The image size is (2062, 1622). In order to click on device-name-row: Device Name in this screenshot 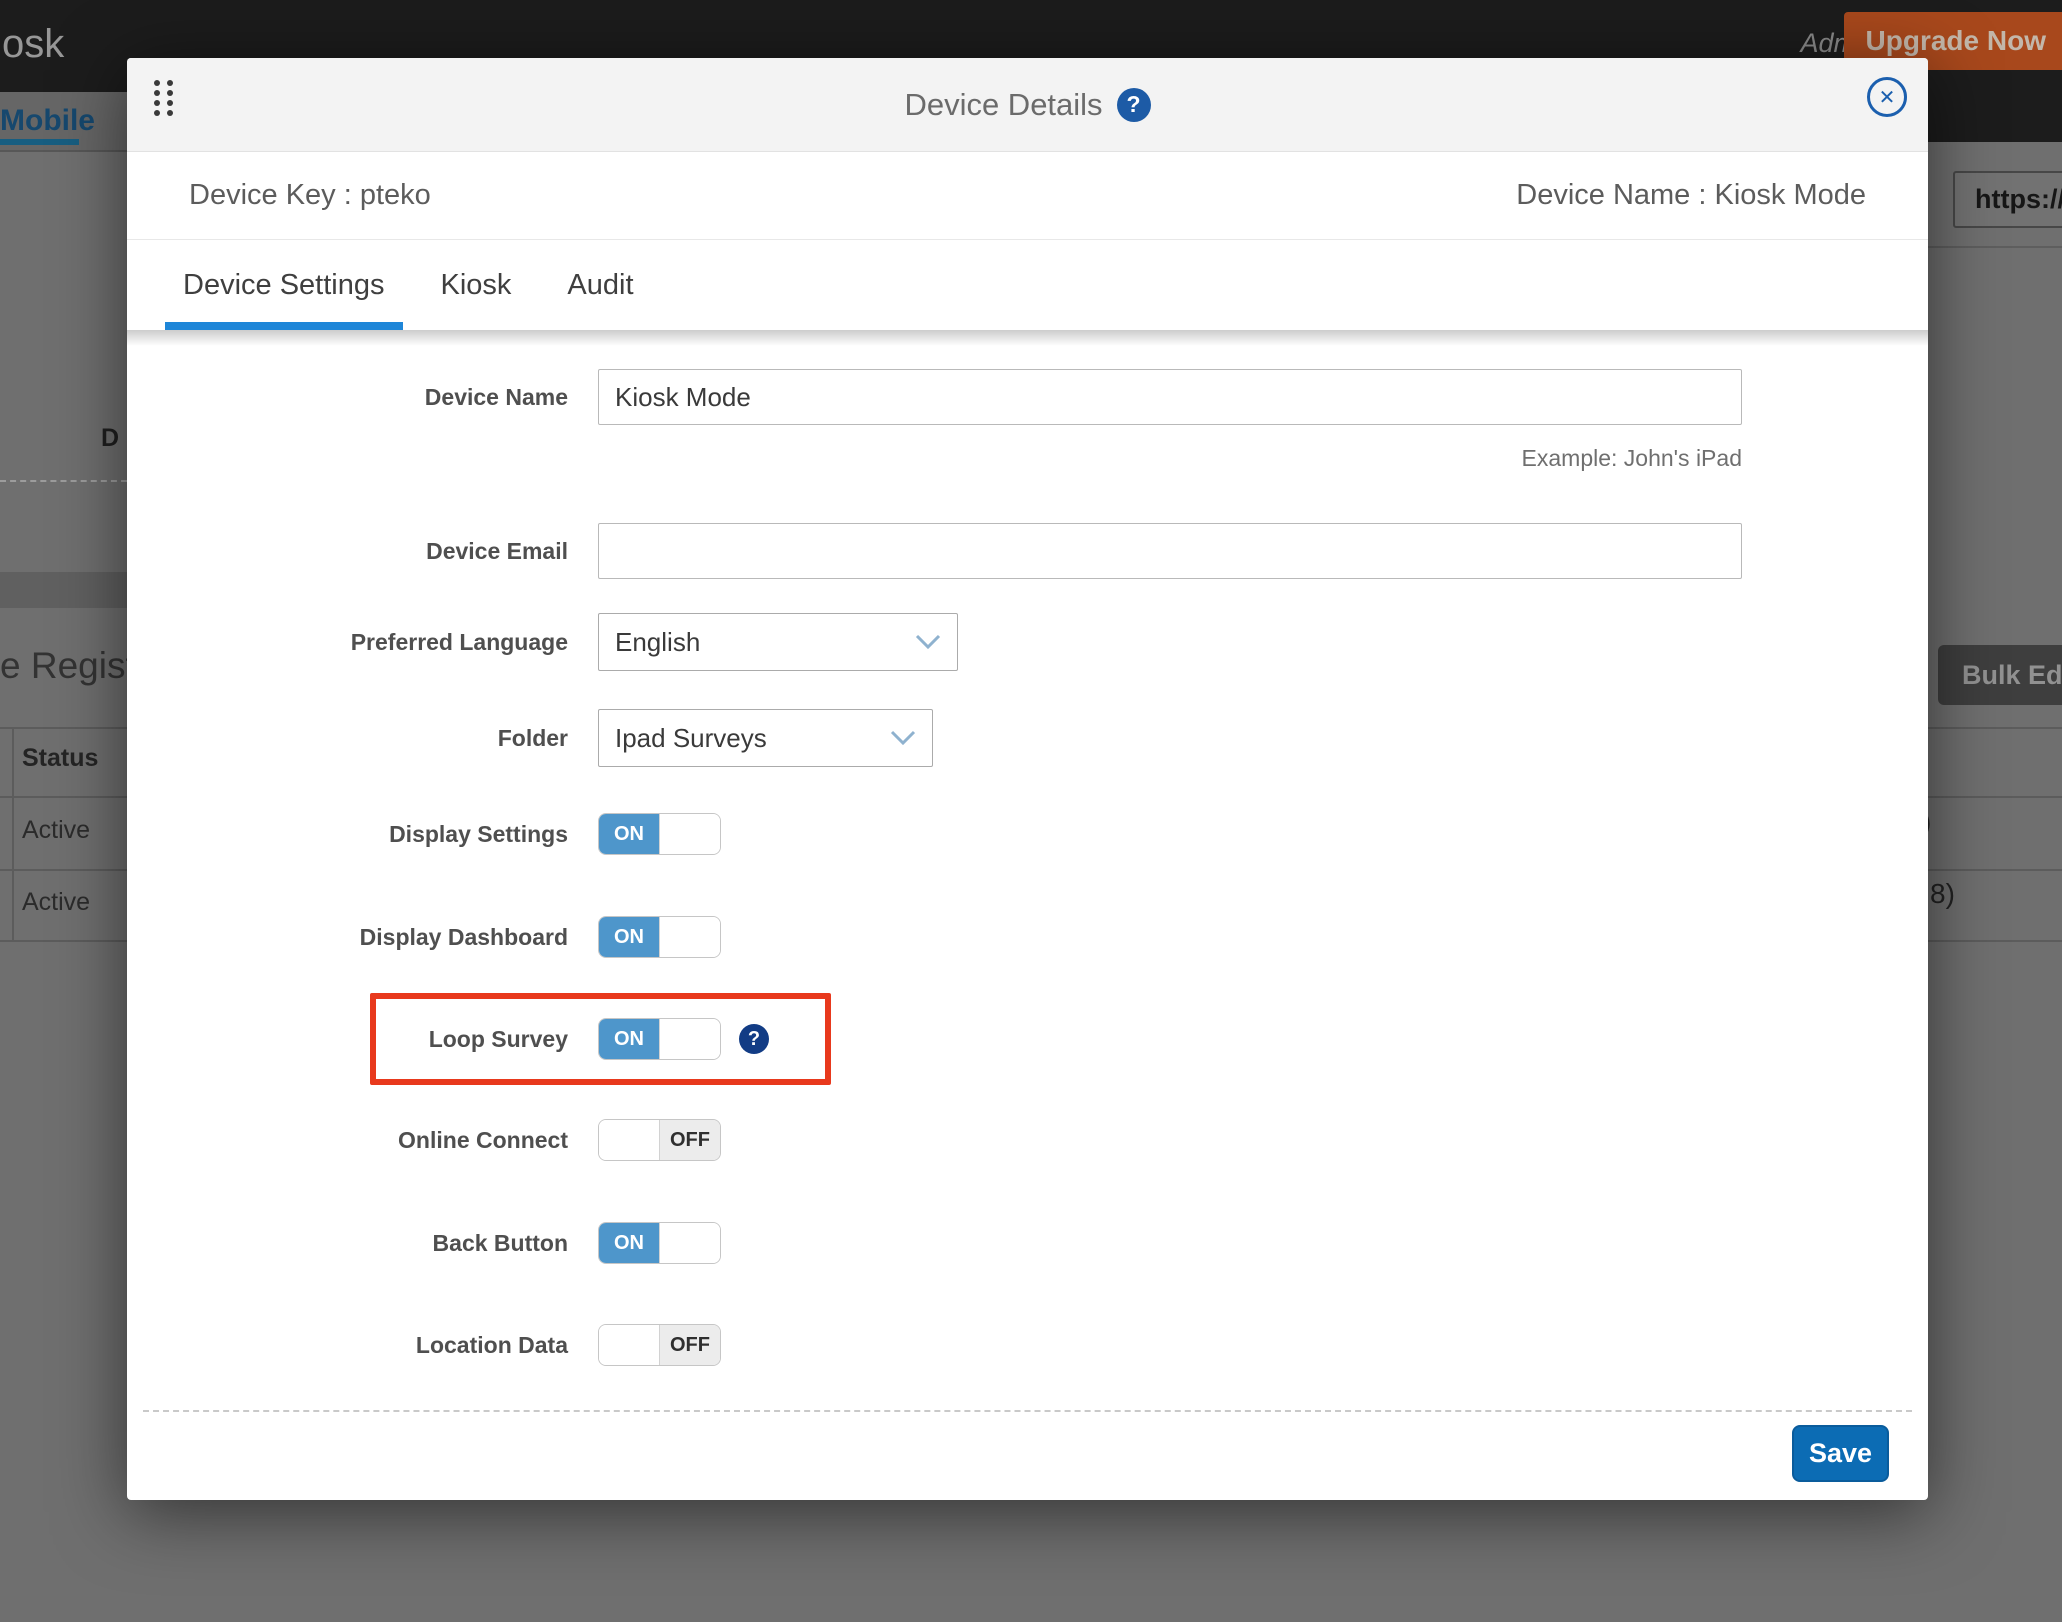, I will do `click(934, 397)`.